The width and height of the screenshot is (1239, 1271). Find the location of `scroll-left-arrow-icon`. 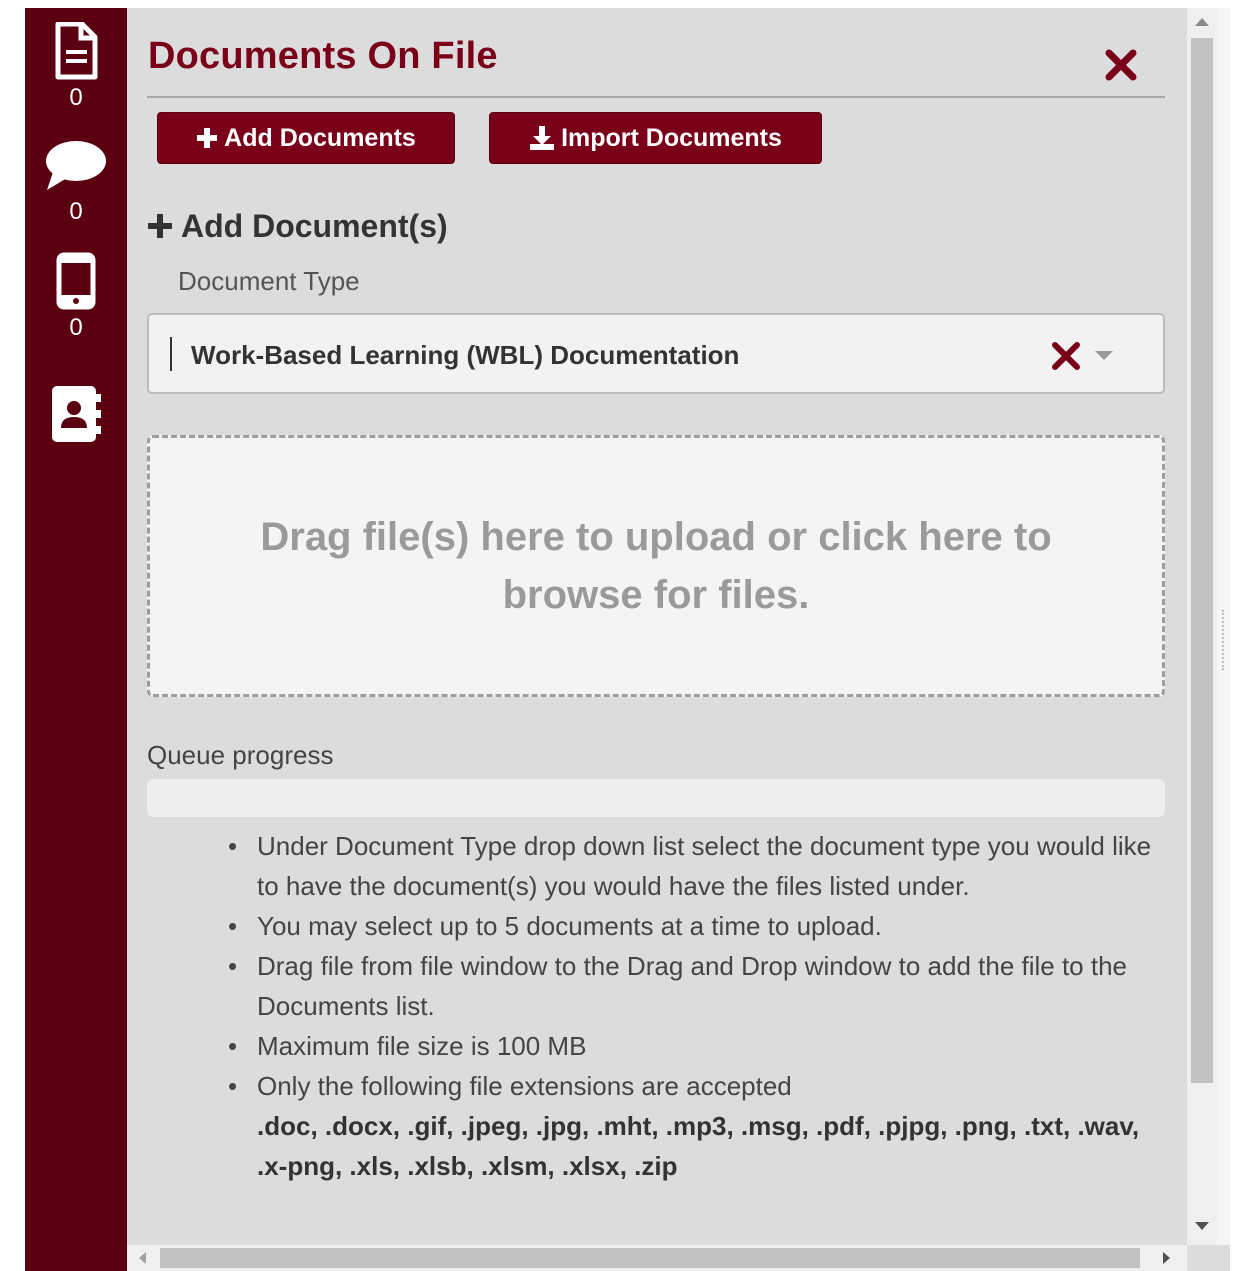

scroll-left-arrow-icon is located at coordinates (142, 1258).